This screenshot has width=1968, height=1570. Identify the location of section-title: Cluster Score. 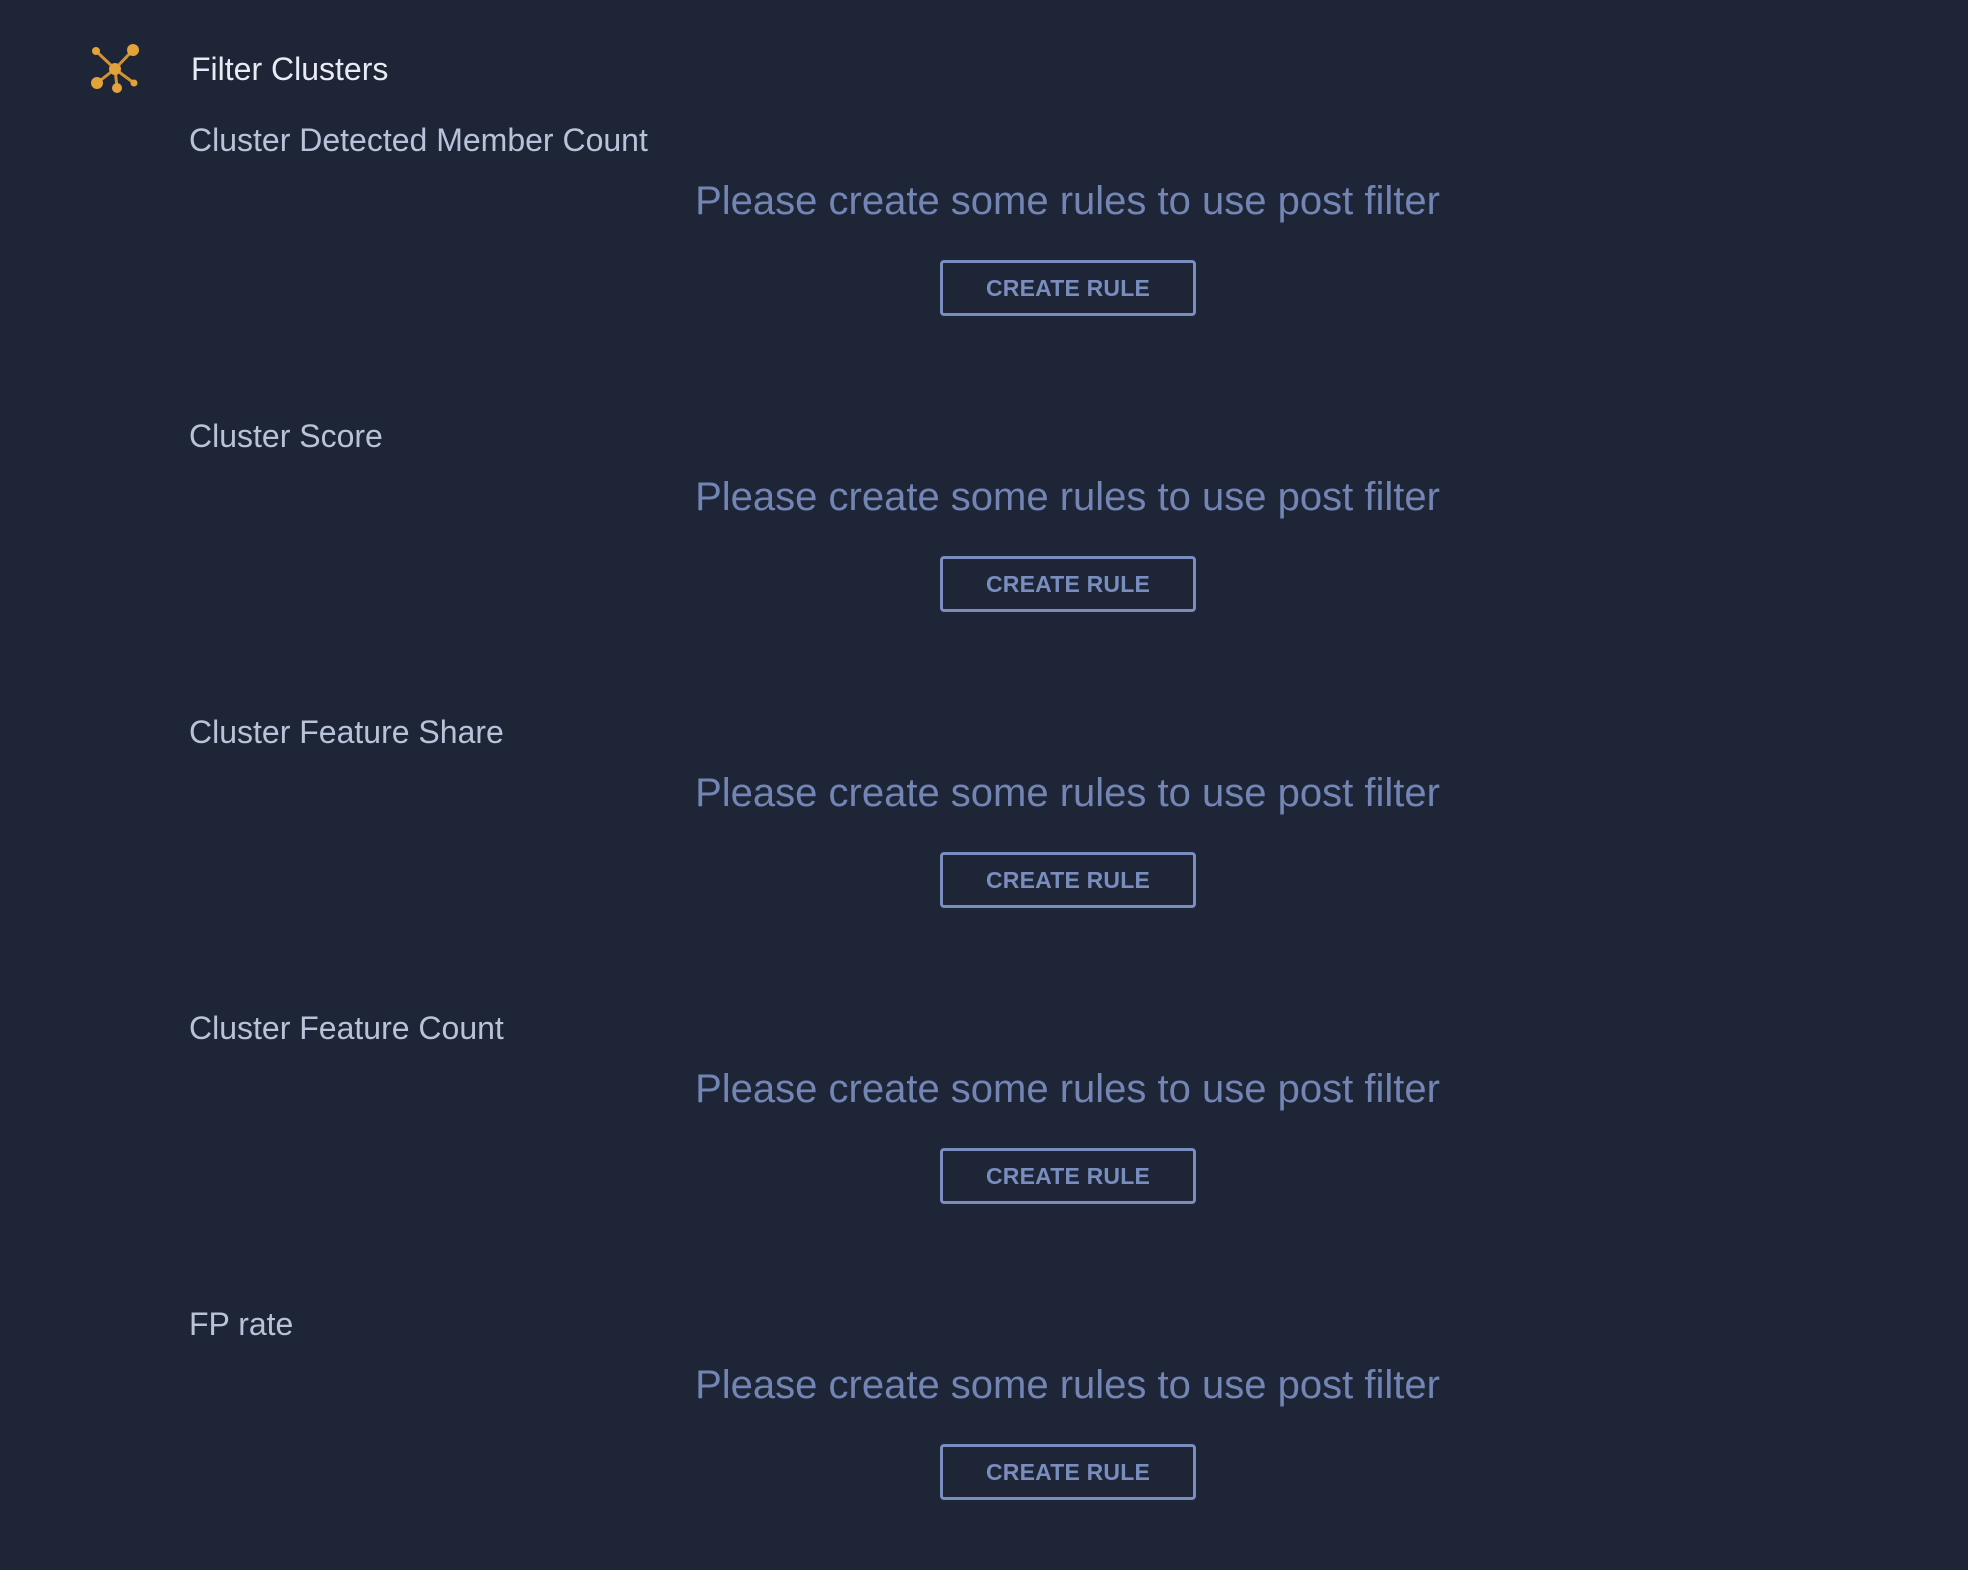
(286, 436).